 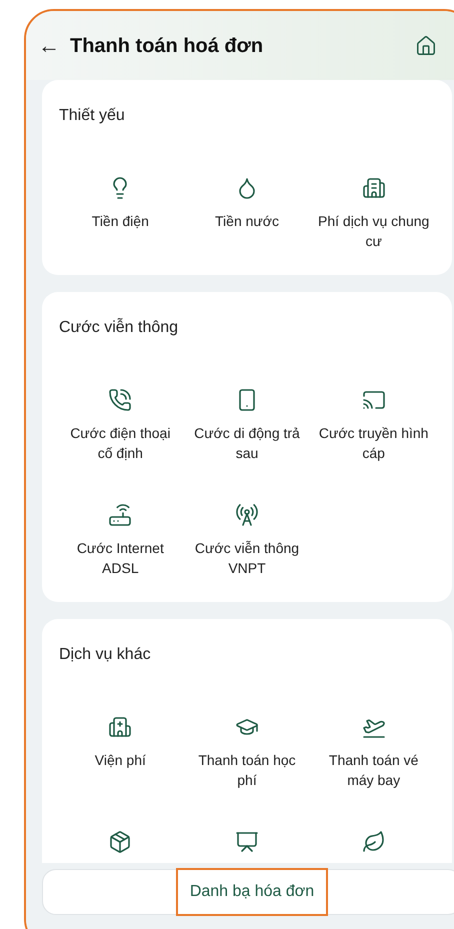 I want to click on service-item: Phí dịch vụ chung cư, so click(x=373, y=225).